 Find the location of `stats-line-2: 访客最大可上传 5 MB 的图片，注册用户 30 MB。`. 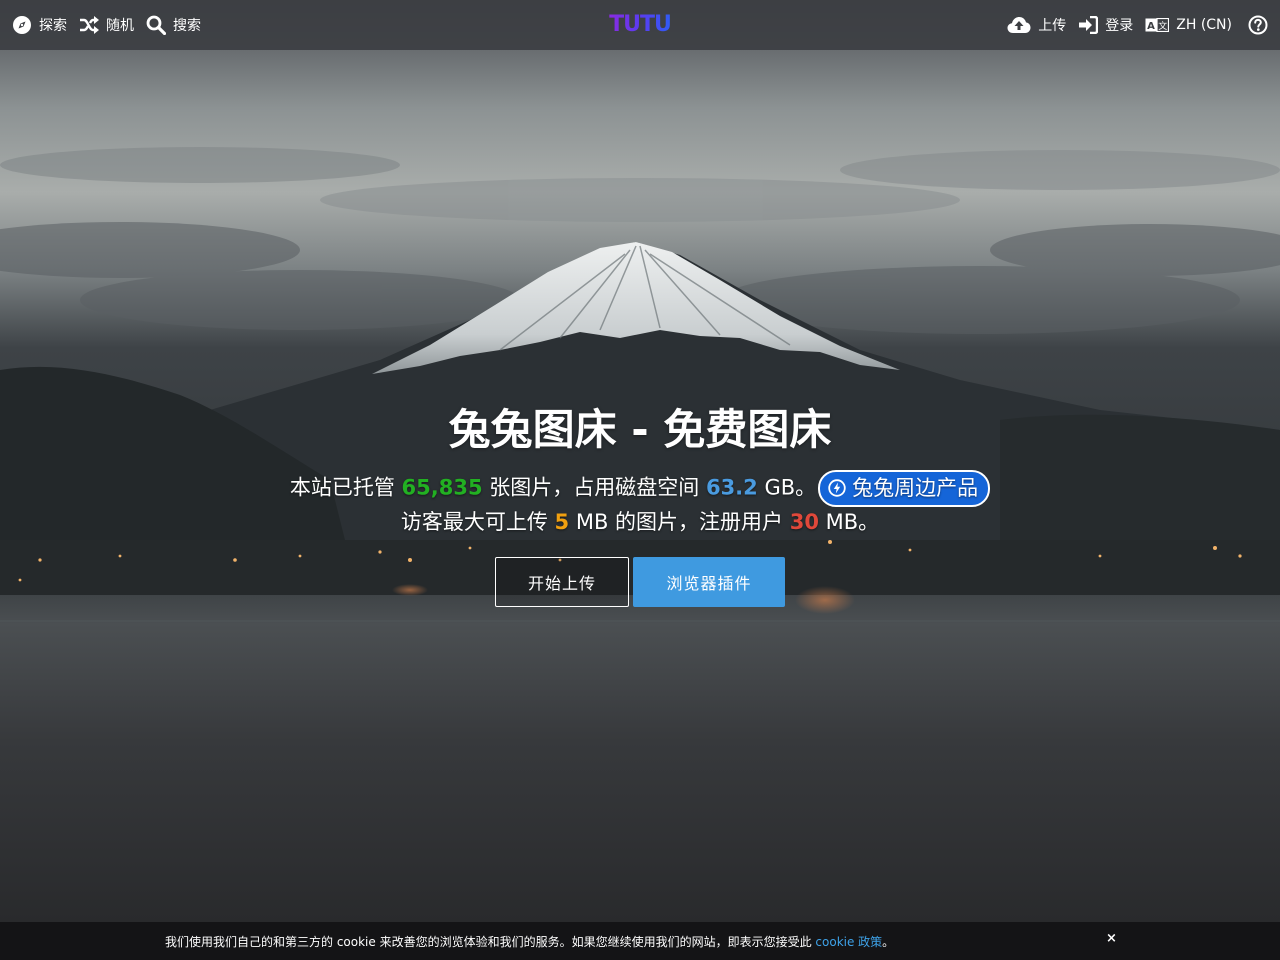

stats-line-2: 访客最大可上传 5 MB 的图片，注册用户 30 MB。 is located at coordinates (640, 522).